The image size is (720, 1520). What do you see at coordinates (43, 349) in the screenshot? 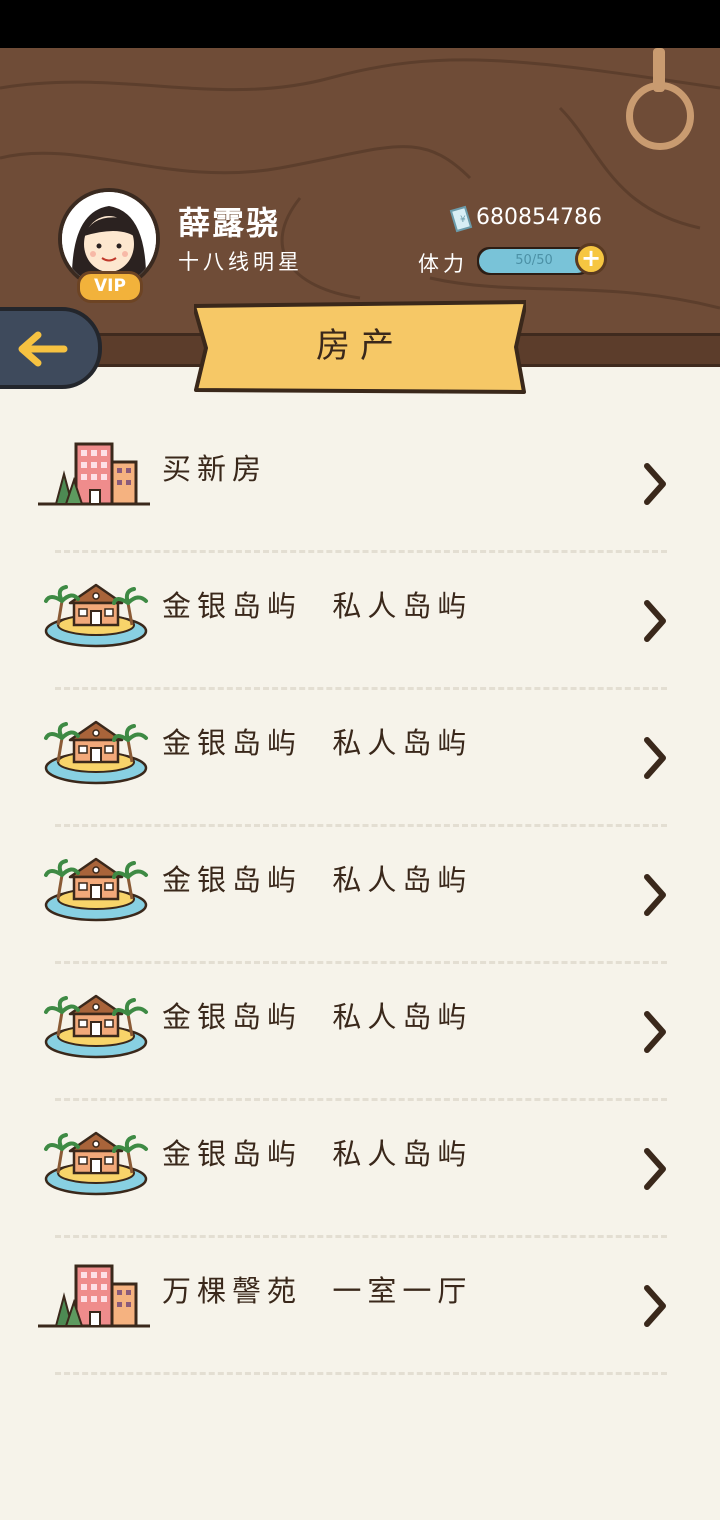
I see `arrow-left-icon` at bounding box center [43, 349].